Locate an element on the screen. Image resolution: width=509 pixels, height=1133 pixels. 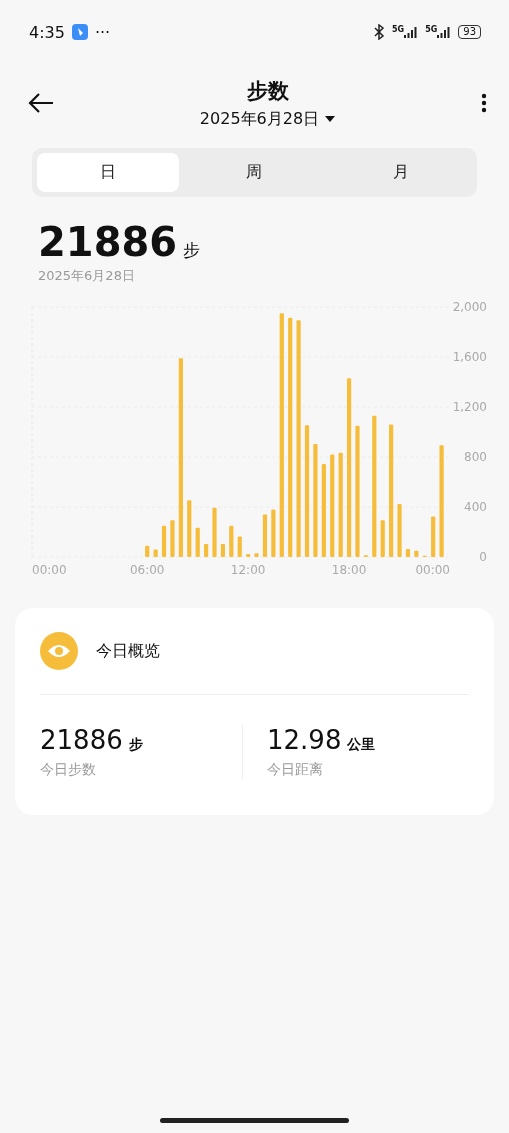
bluetooth-icon is located at coordinates (379, 32).